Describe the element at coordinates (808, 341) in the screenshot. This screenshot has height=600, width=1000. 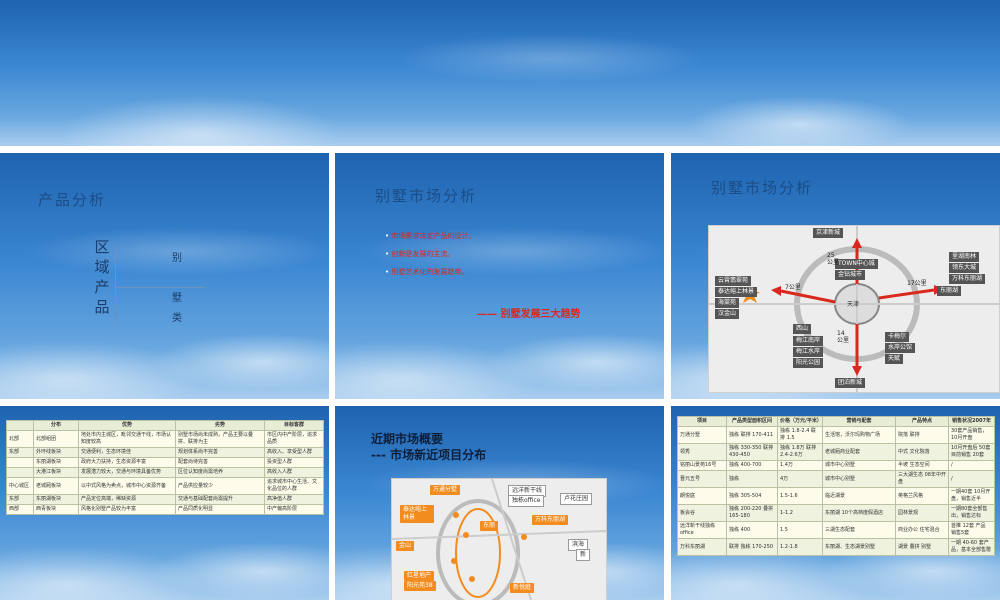
I see `map-label-south1: 梅江南岸` at that location.